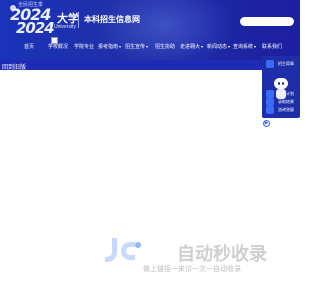 This screenshot has width=320, height=300. Describe the element at coordinates (65, 27) in the screenshot. I see `university-english-name: University` at that location.